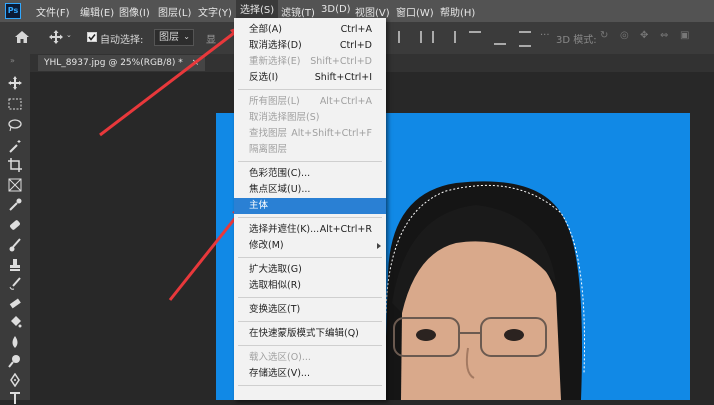  Describe the element at coordinates (310, 246) in the screenshot. I see `menu-item-modify: 修改(M)` at that location.